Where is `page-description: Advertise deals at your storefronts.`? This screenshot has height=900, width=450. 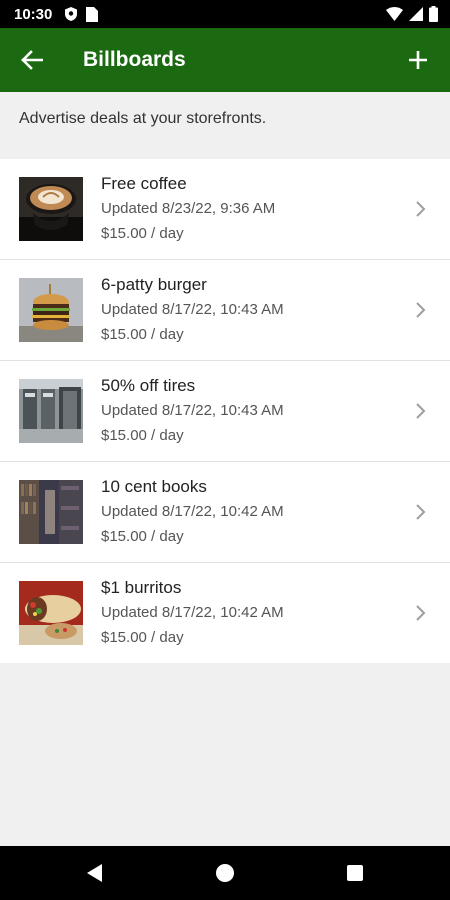 page-description: Advertise deals at your storefronts. is located at coordinates (143, 118).